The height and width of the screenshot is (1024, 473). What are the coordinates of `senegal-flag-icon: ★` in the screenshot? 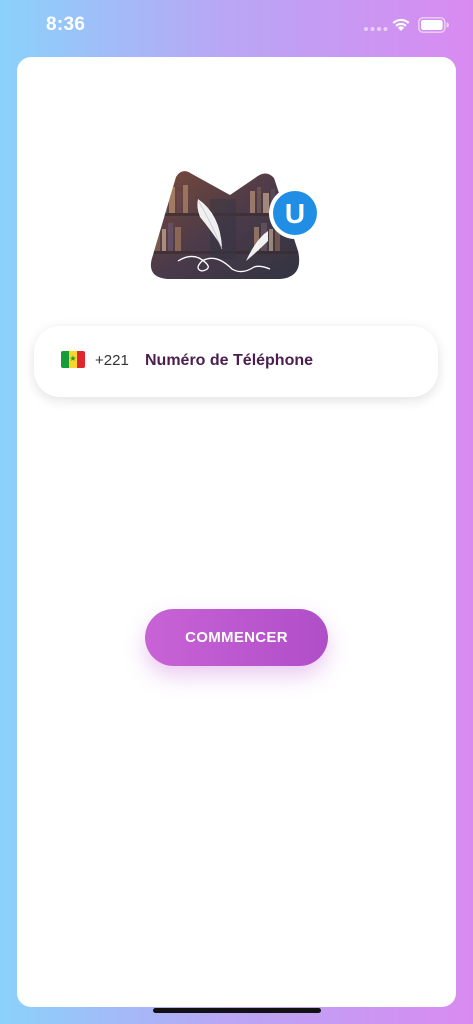 It's located at (73, 359).